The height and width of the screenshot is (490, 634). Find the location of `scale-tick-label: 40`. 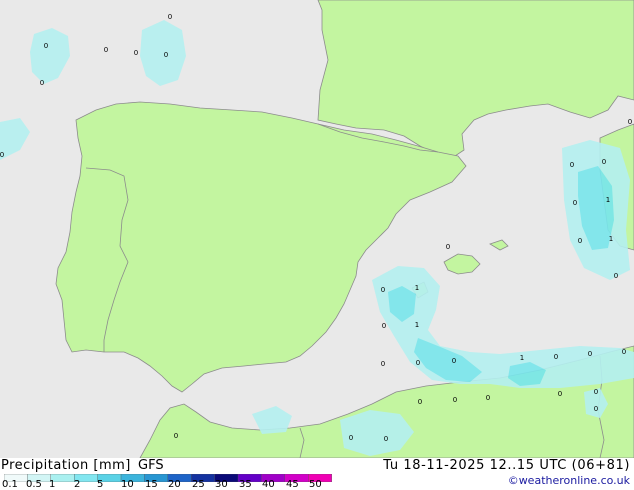

scale-tick-label: 40 is located at coordinates (268, 484).